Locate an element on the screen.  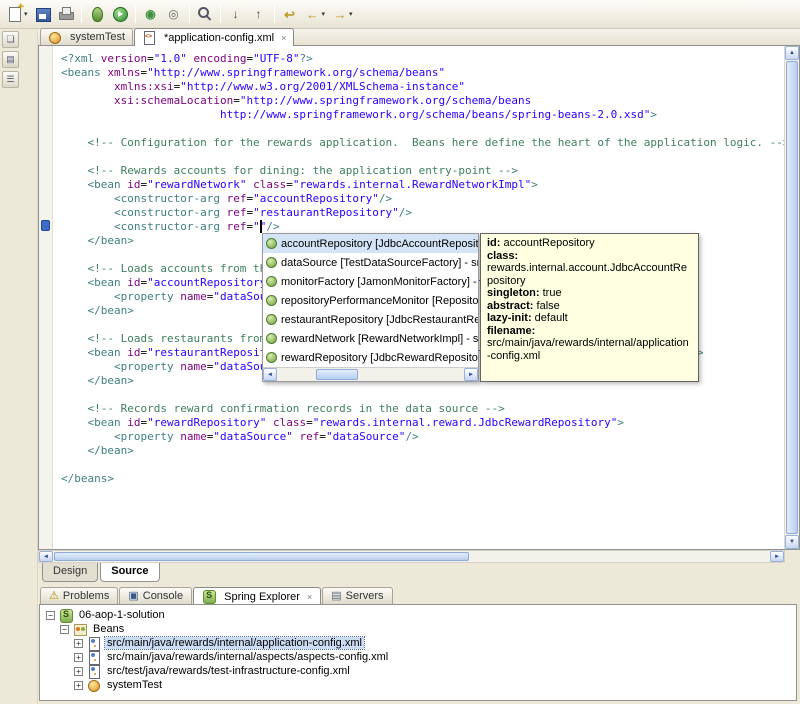
new-java-class-button: ◉ is located at coordinates (151, 14).